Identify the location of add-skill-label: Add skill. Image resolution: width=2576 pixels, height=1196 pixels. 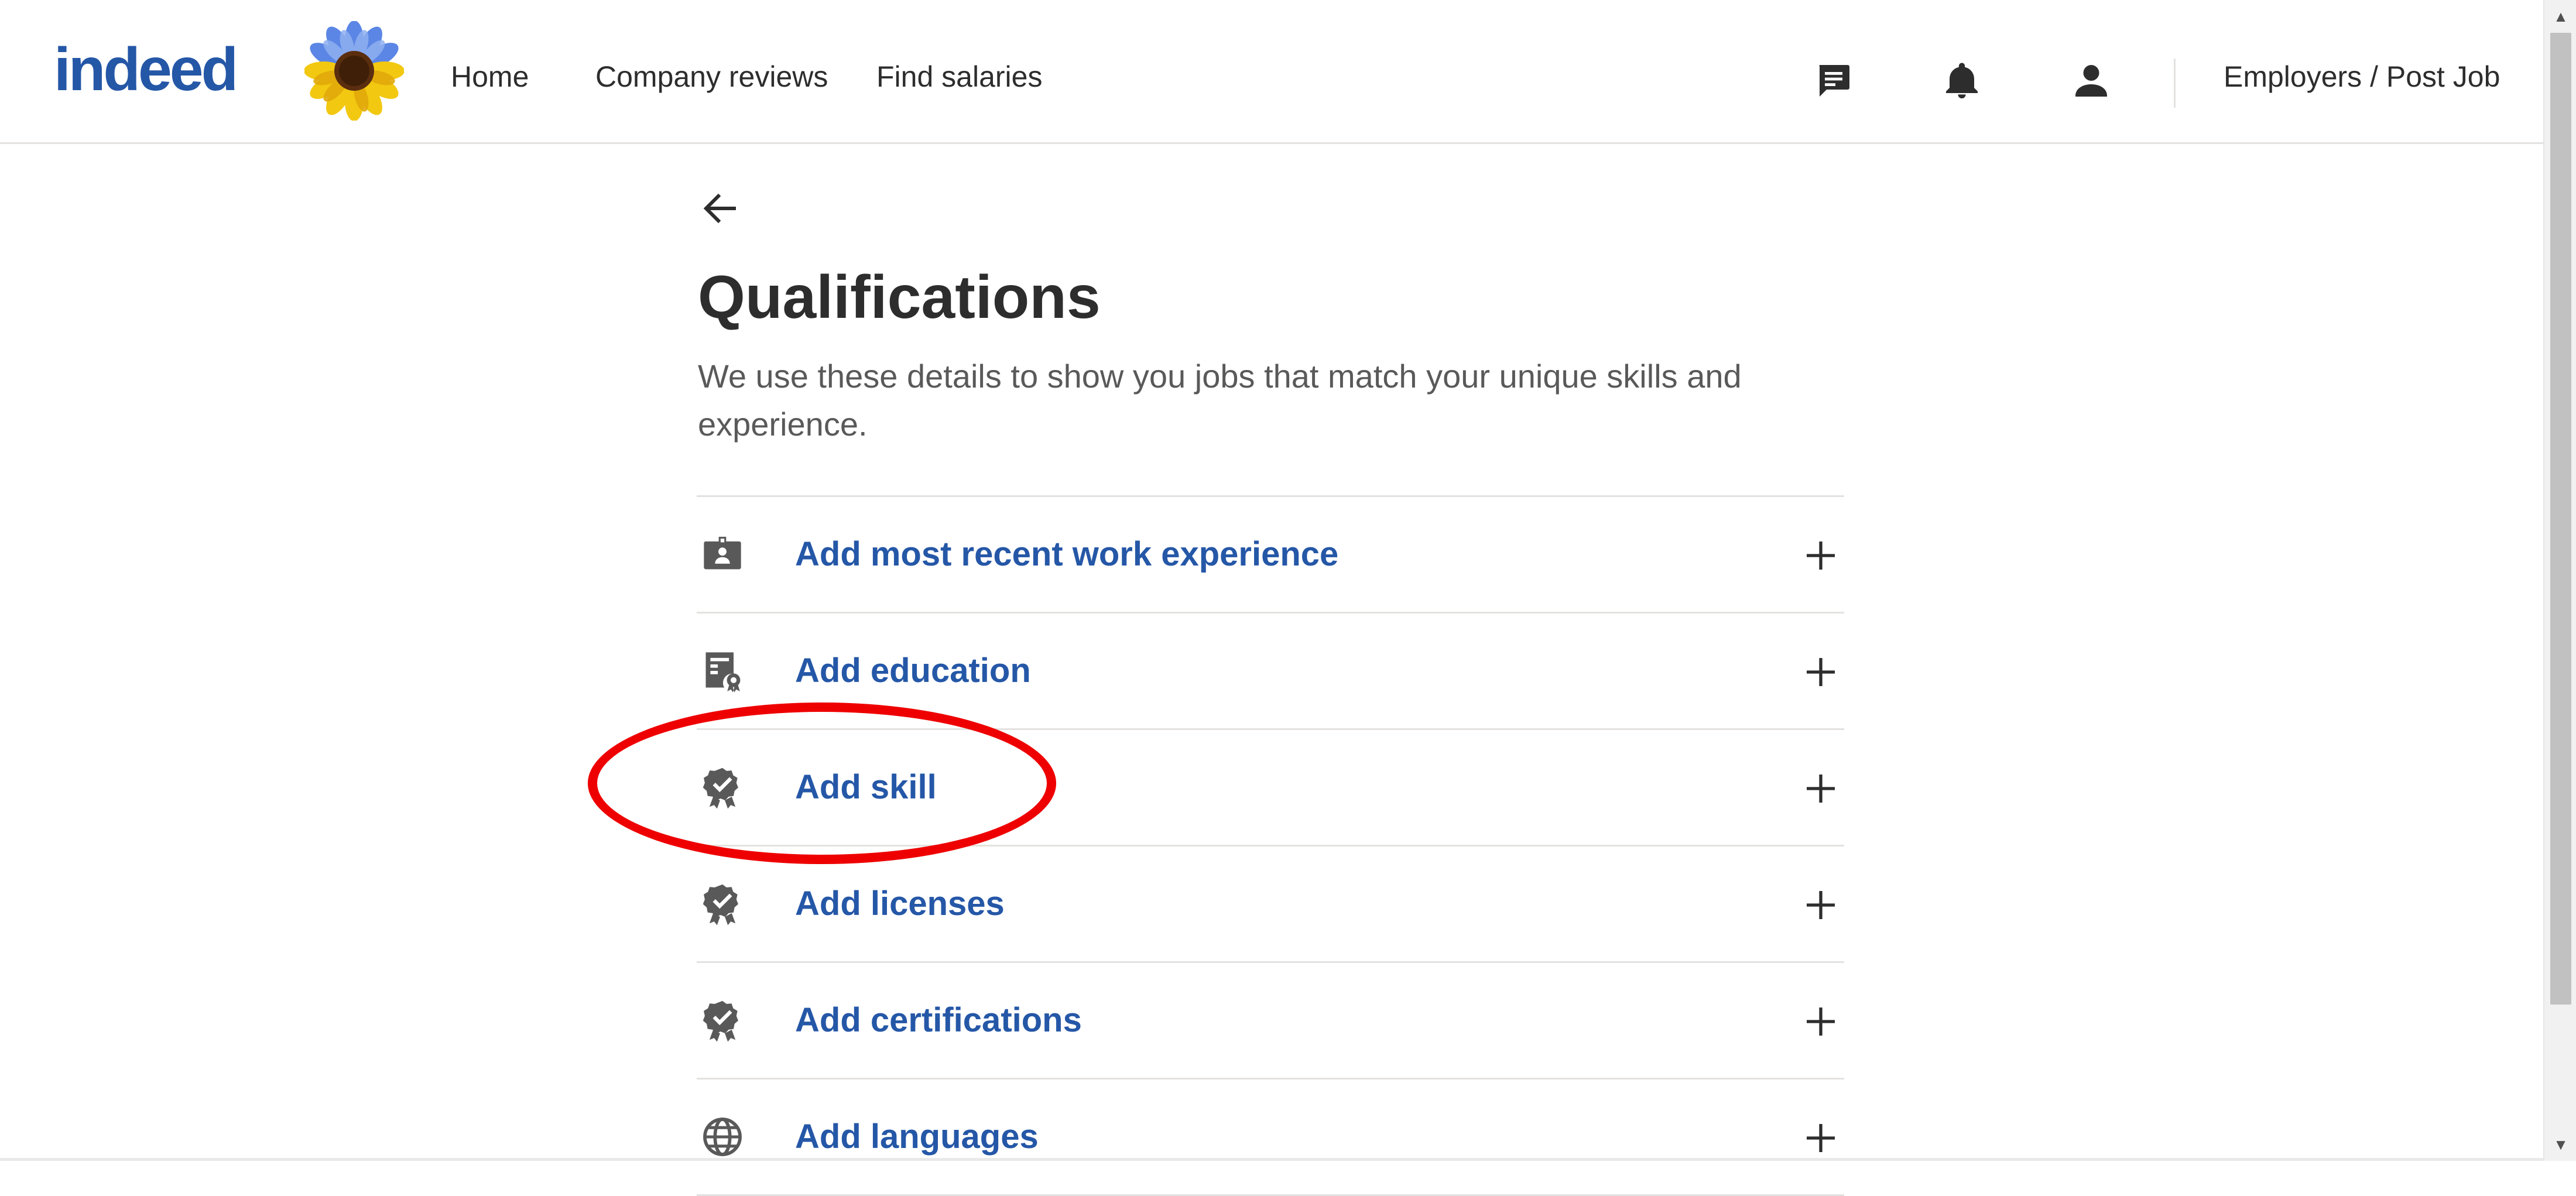
(866, 787).